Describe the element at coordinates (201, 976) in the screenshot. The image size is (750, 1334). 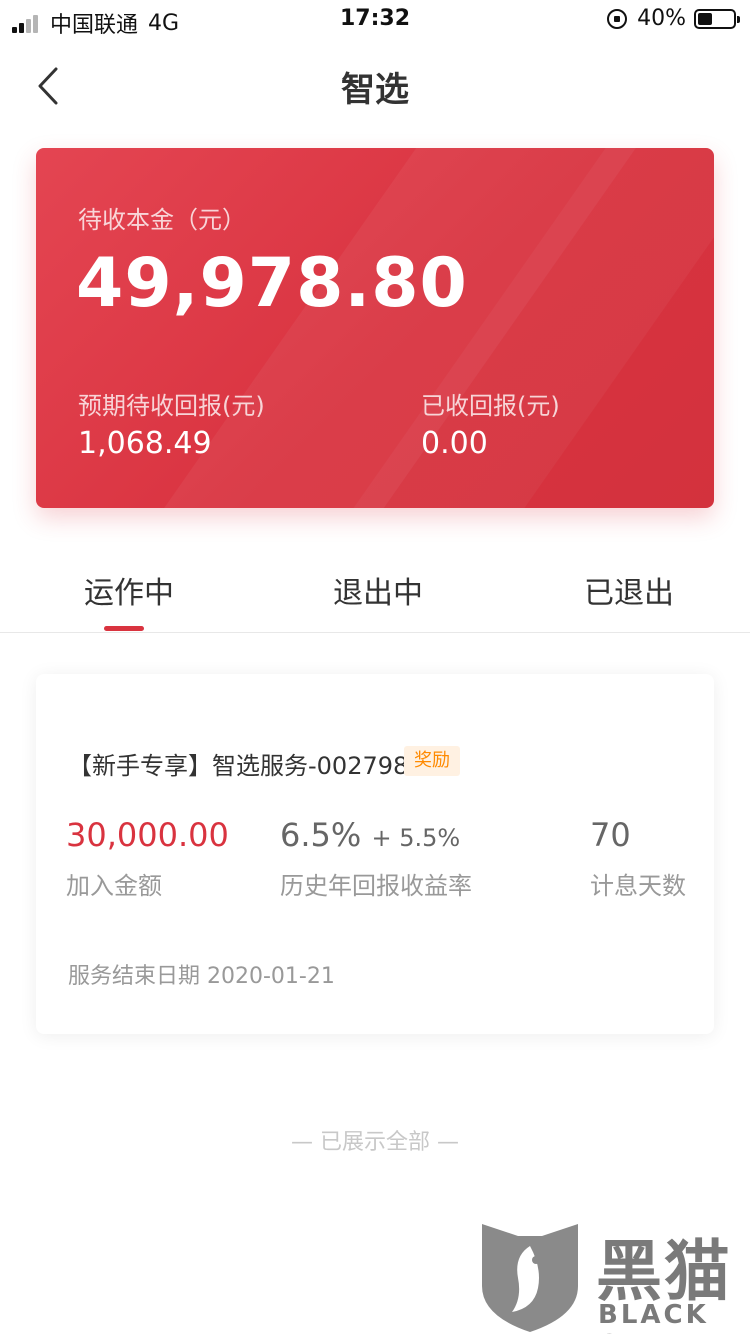
I see `service-end-date: 服务结束日期 2020-01-21` at that location.